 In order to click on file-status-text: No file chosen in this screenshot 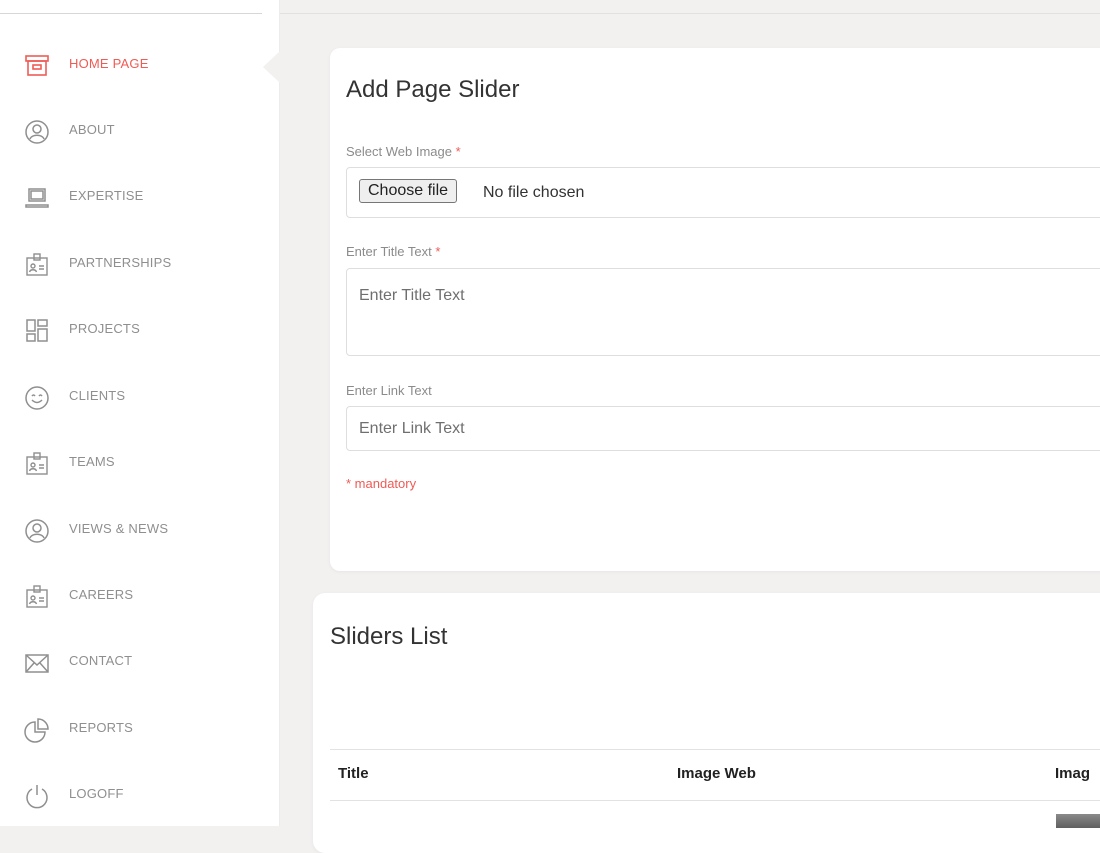, I will do `click(534, 192)`.